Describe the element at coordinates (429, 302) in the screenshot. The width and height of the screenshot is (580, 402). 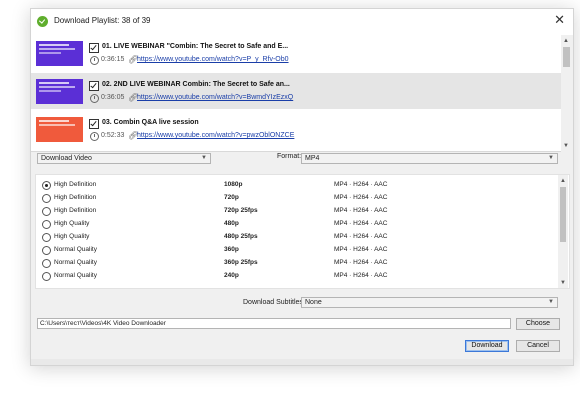
I see `subtitles-select: None ▼` at that location.